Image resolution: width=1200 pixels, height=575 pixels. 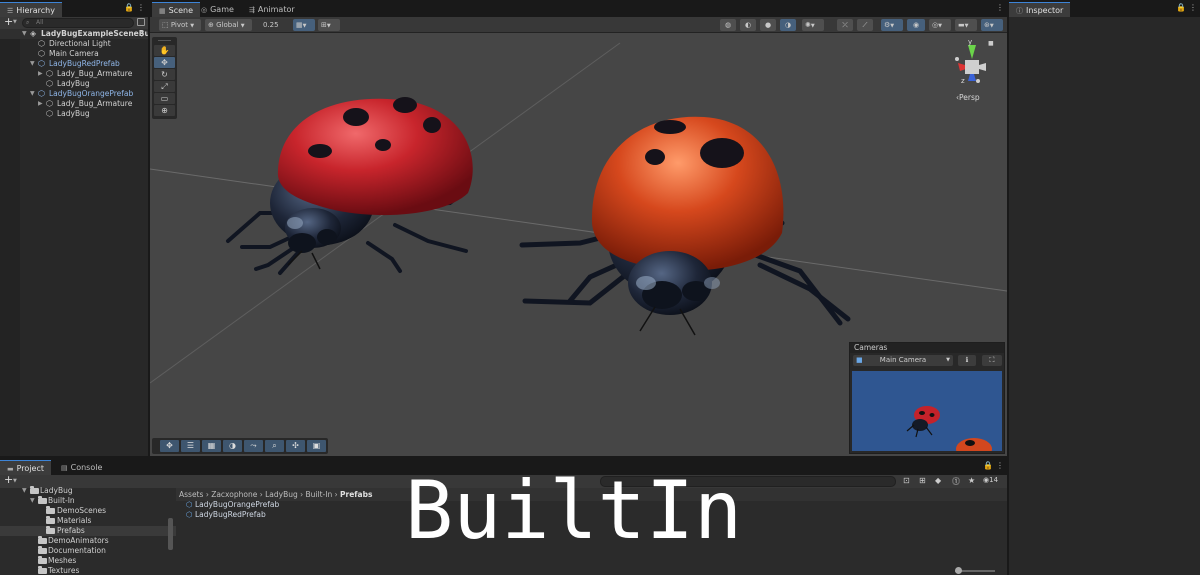 I want to click on rect-tool-button: ▭, so click(x=164, y=98).